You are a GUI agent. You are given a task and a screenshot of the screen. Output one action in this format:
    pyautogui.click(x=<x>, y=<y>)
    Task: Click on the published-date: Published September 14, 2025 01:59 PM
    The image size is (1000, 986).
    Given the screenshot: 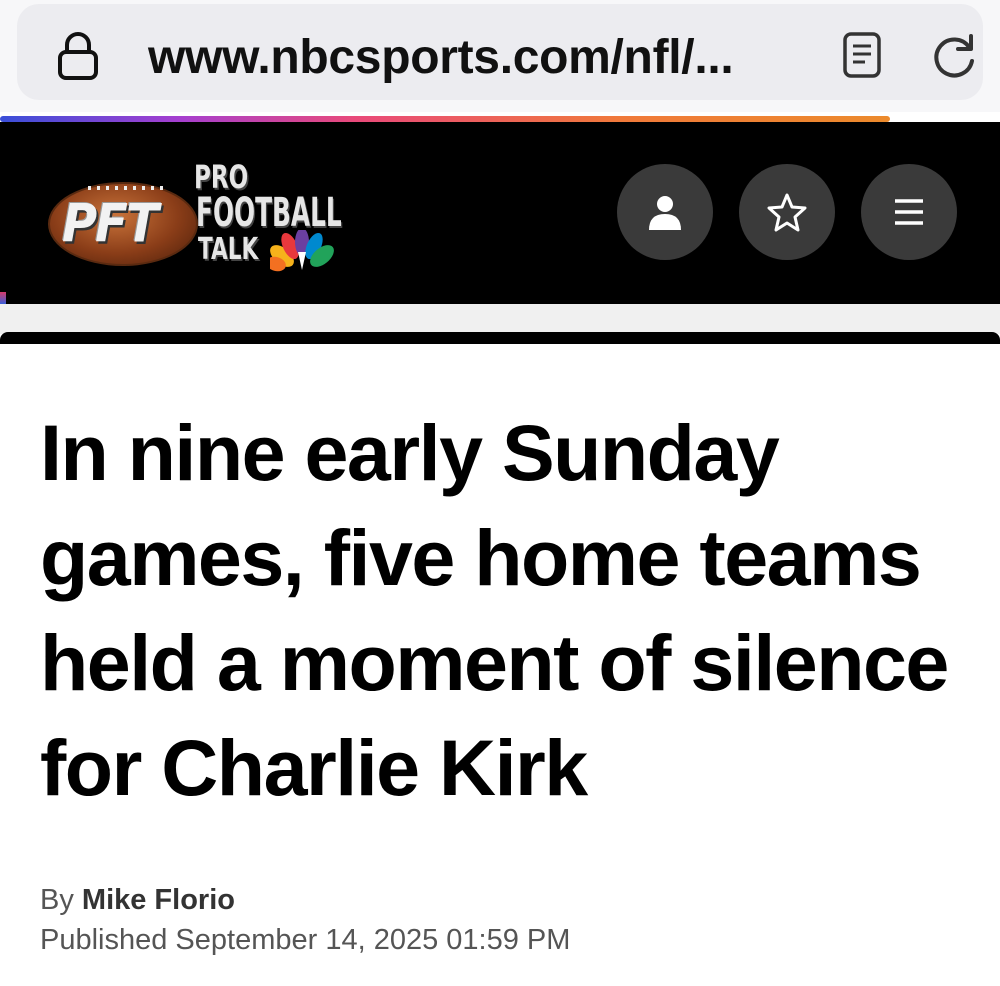 What is the action you would take?
    pyautogui.click(x=305, y=940)
    